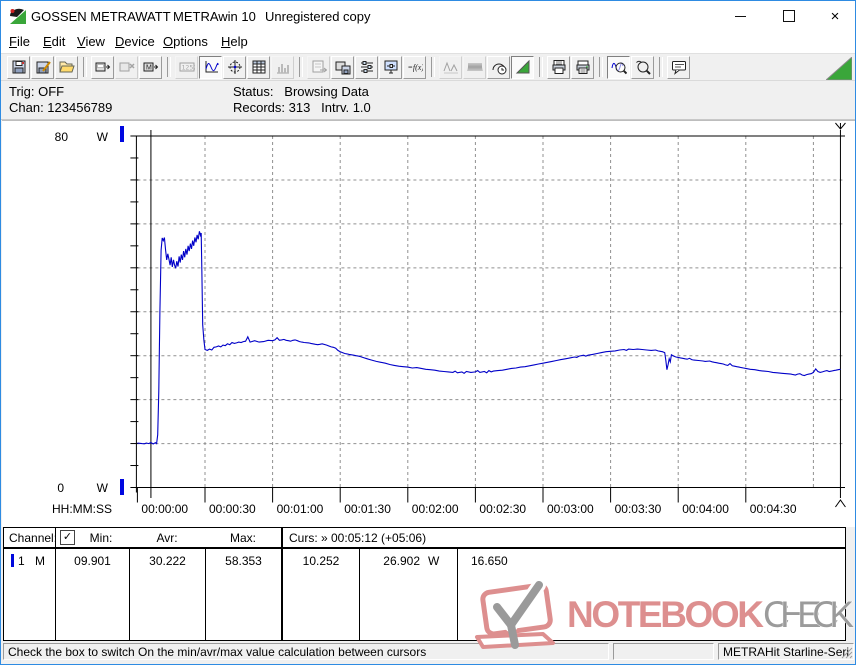  I want to click on numeric-display-button: 1257, so click(186, 67).